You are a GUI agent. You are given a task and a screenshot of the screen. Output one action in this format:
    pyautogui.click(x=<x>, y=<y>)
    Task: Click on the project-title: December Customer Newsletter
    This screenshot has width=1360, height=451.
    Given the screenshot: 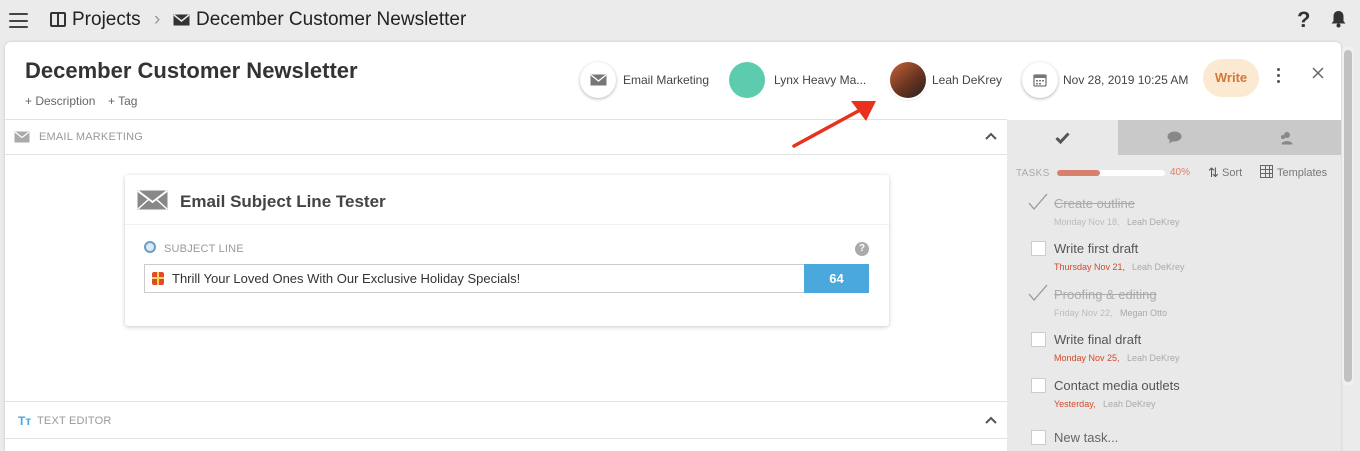 What is the action you would take?
    pyautogui.click(x=191, y=71)
    